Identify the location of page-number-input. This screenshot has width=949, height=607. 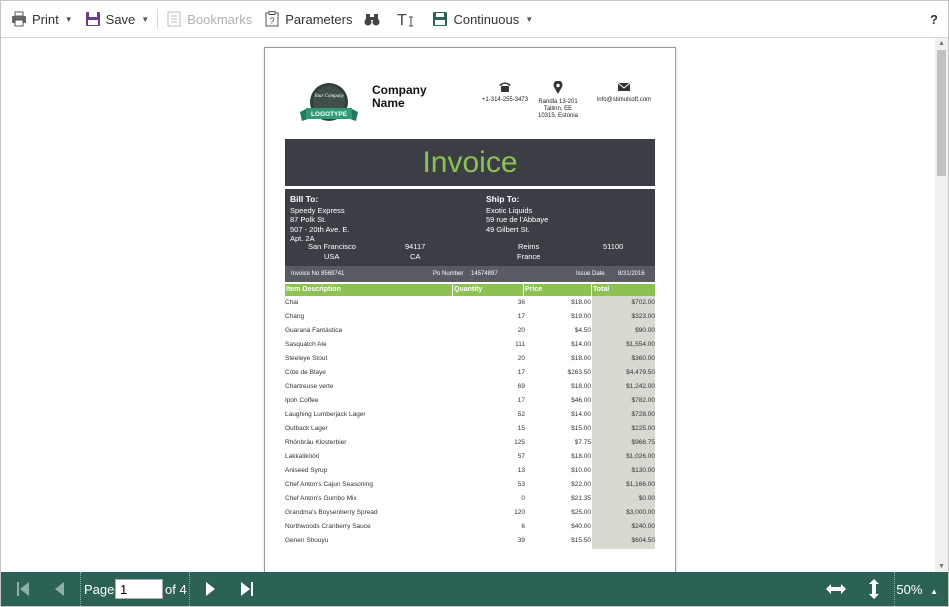
(139, 589).